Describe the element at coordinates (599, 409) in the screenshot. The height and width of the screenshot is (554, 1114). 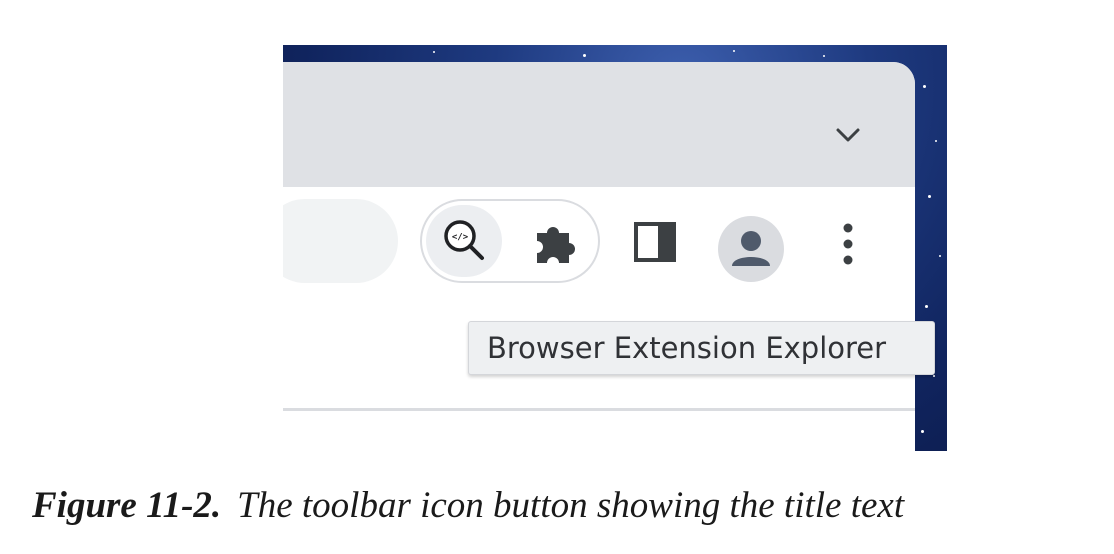
I see `content-divider` at that location.